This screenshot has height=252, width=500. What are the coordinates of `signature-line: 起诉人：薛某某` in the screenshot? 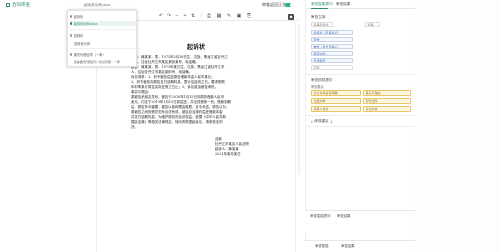 It's located at (227, 149).